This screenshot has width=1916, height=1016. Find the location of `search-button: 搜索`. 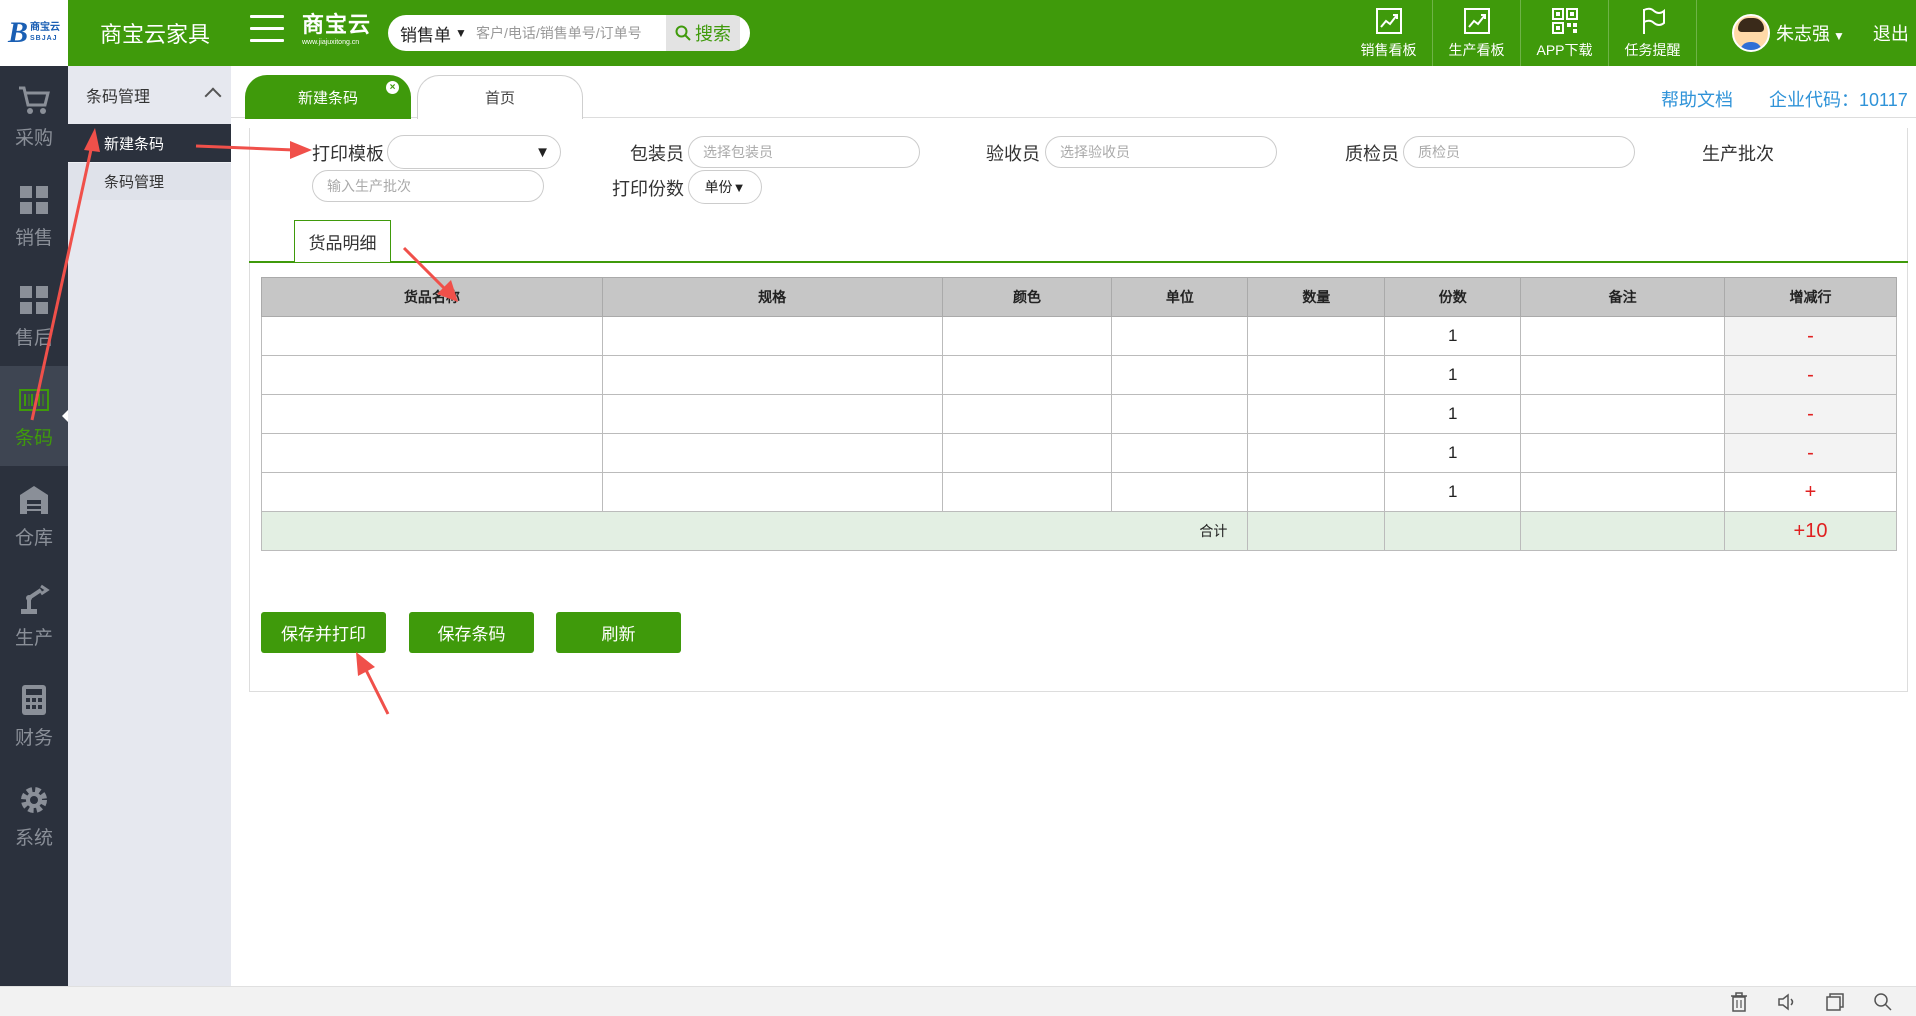

search-button: 搜索 is located at coordinates (703, 33).